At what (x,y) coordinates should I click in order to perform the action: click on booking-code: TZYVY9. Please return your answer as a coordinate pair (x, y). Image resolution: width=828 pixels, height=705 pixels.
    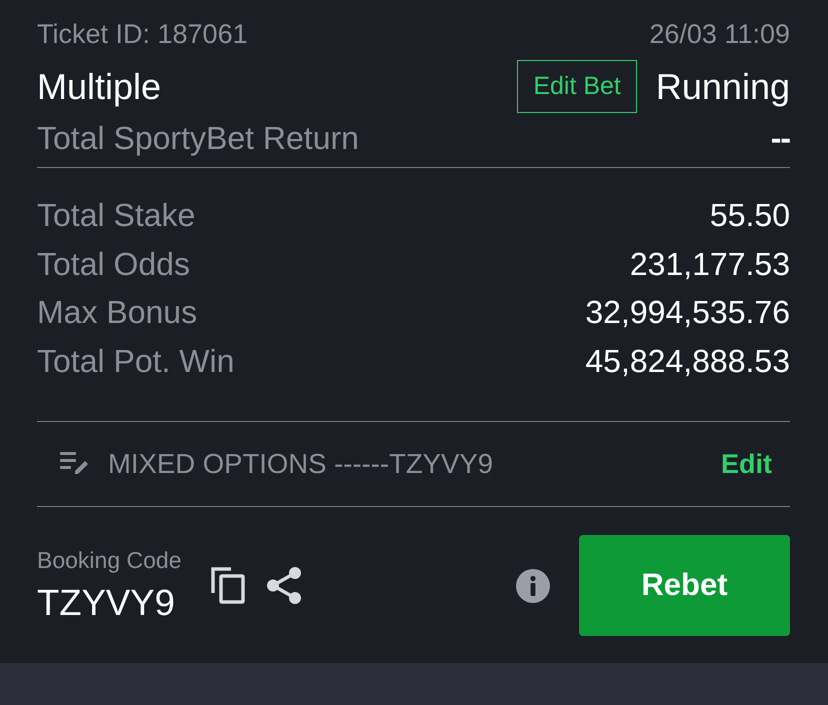
    Looking at the image, I should click on (106, 603).